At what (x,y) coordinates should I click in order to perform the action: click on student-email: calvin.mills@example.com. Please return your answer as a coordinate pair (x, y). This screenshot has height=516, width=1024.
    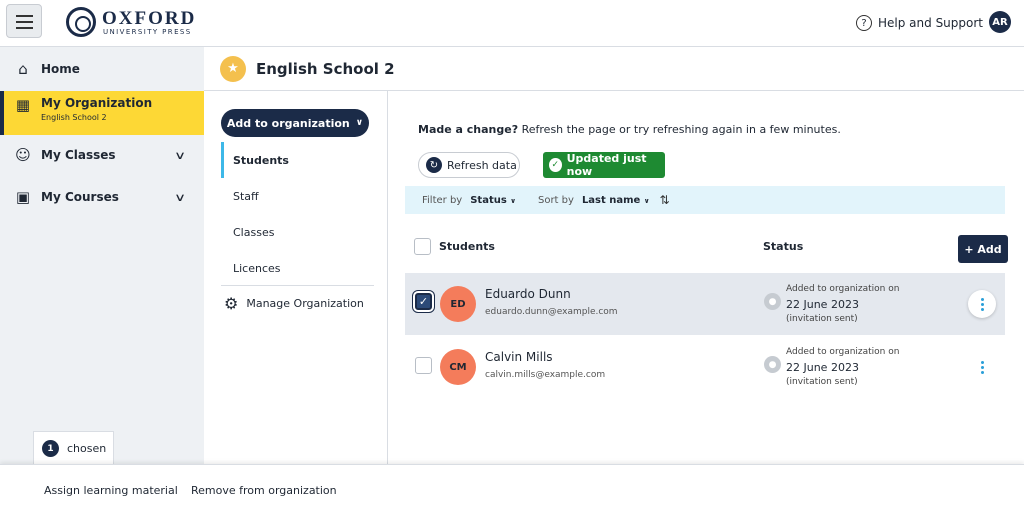
    Looking at the image, I should click on (545, 375).